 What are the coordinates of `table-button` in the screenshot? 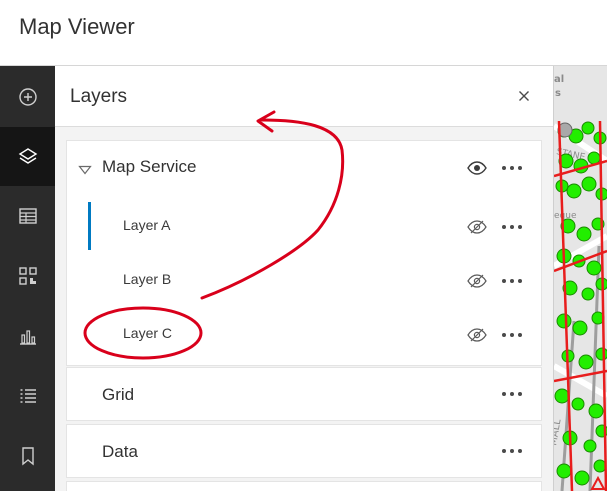 It's located at (27, 215).